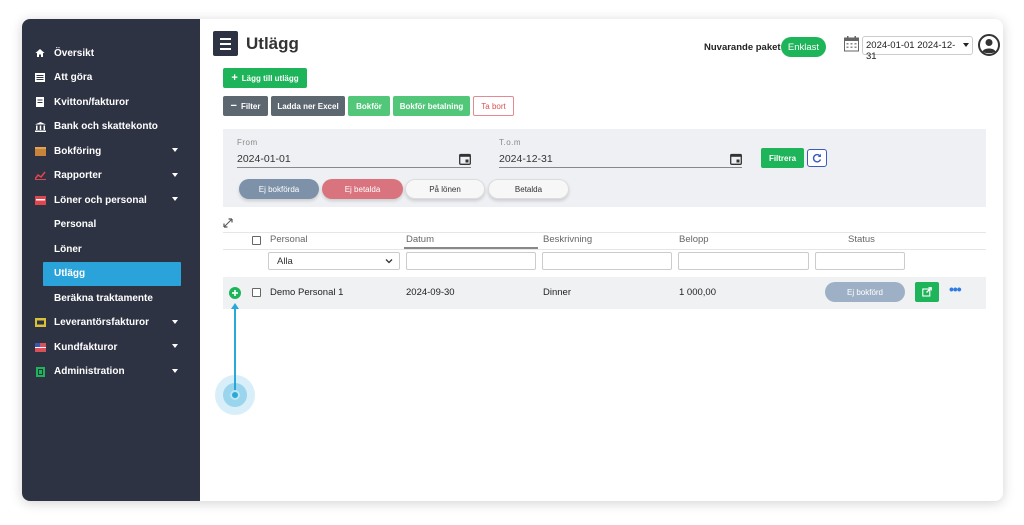  What do you see at coordinates (567, 239) in the screenshot?
I see `column-header-beskrivning: Beskrivning` at bounding box center [567, 239].